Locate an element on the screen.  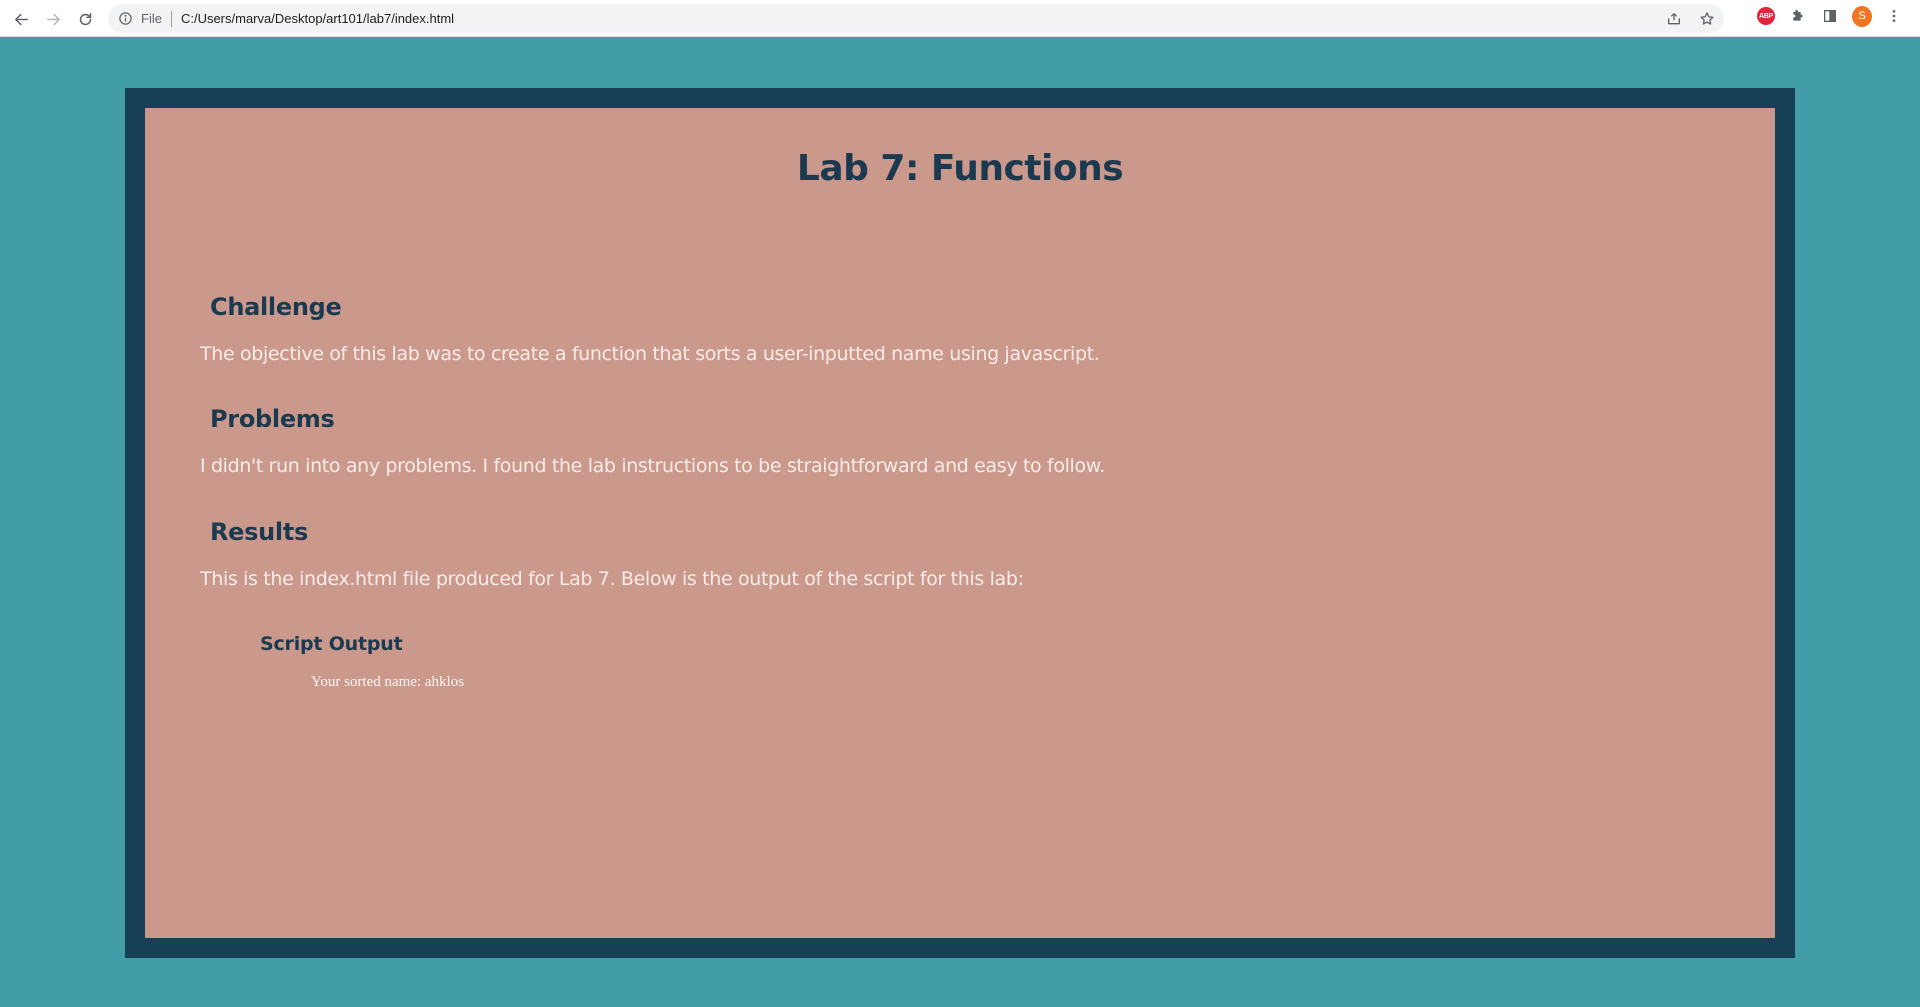
results-heading: Results is located at coordinates (259, 532).